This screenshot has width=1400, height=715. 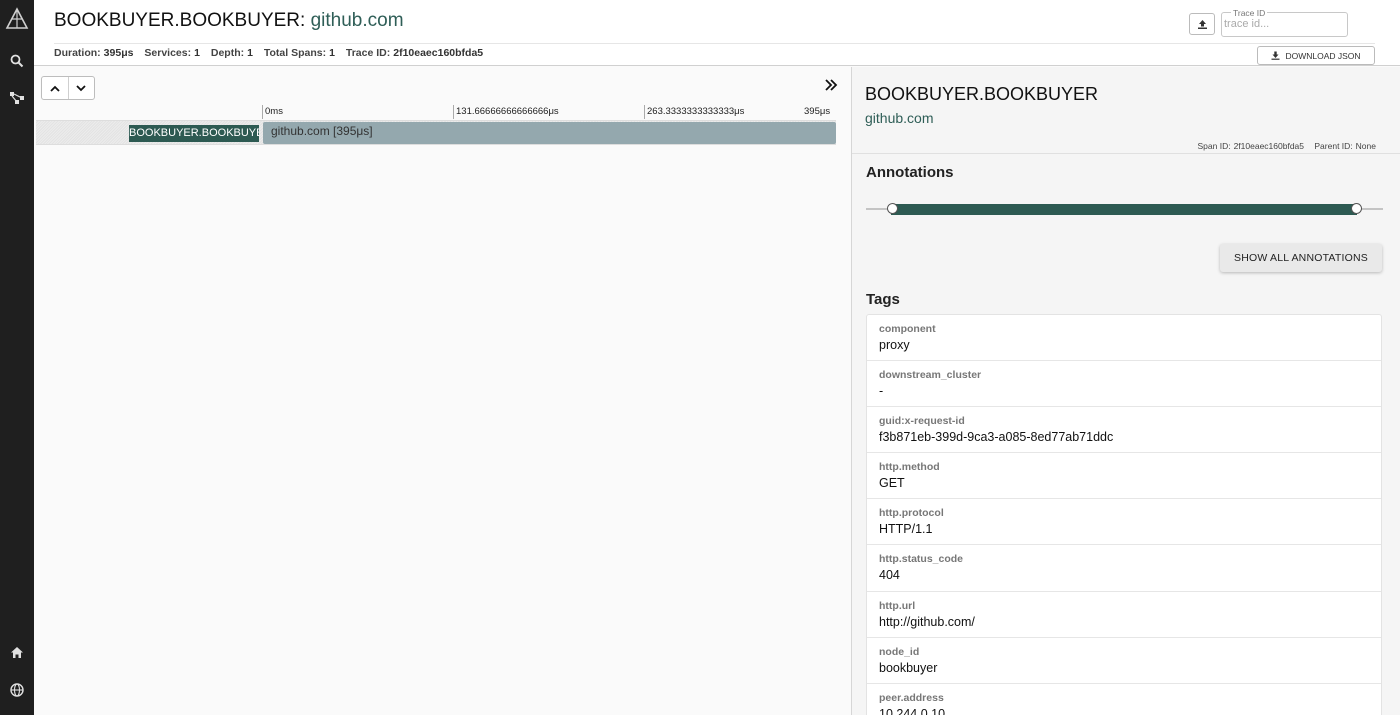 What do you see at coordinates (881, 391) in the screenshot?
I see `tag-value: -` at bounding box center [881, 391].